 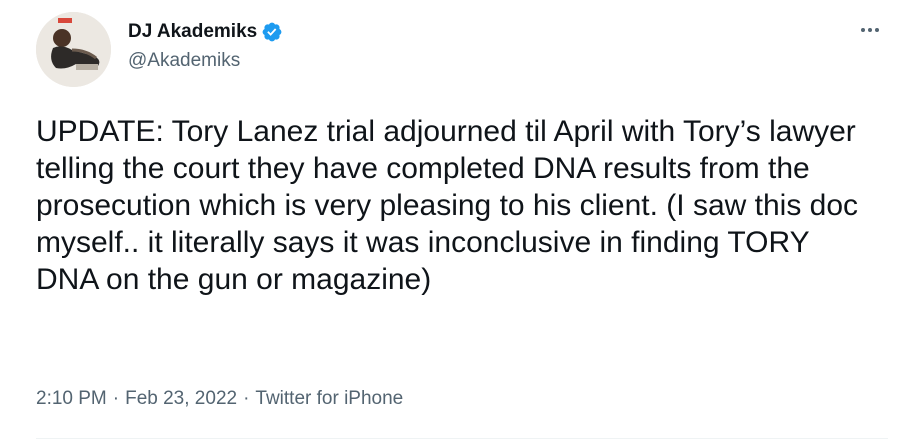 What do you see at coordinates (205, 46) in the screenshot?
I see `author-block: DJ Akademiks @Akademiks` at bounding box center [205, 46].